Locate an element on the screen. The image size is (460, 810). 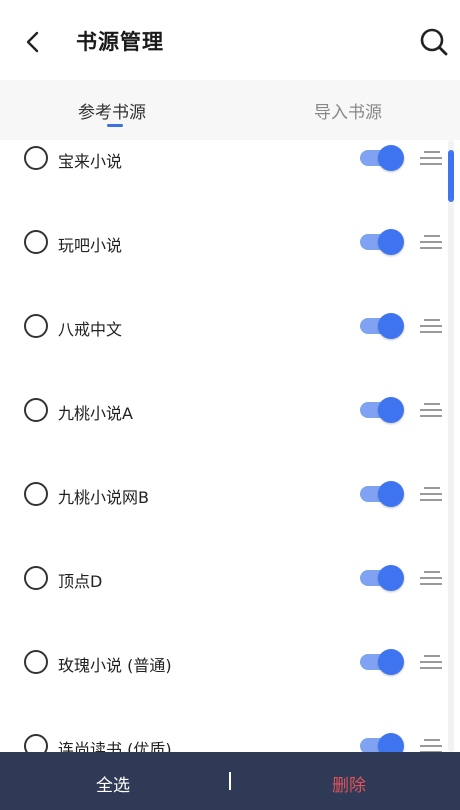
delete-button: 删除 is located at coordinates (349, 783).